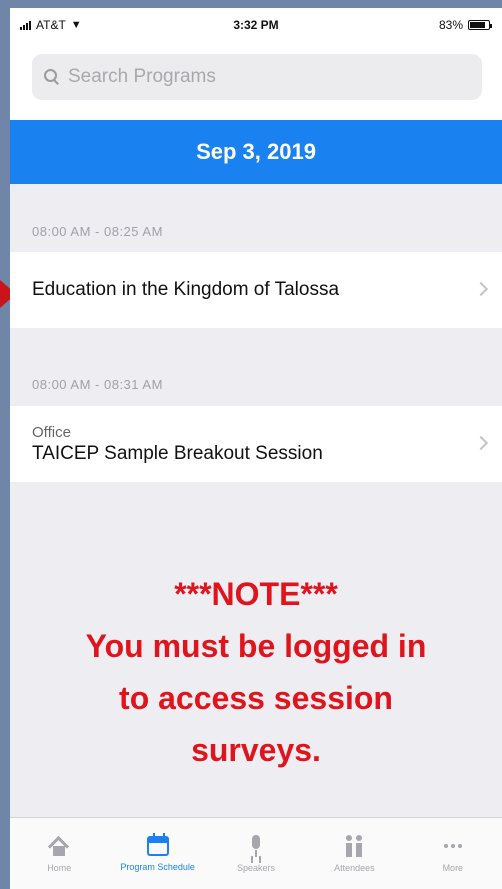 The image size is (502, 889). I want to click on tab-program-schedule: Program Schedule, so click(157, 853).